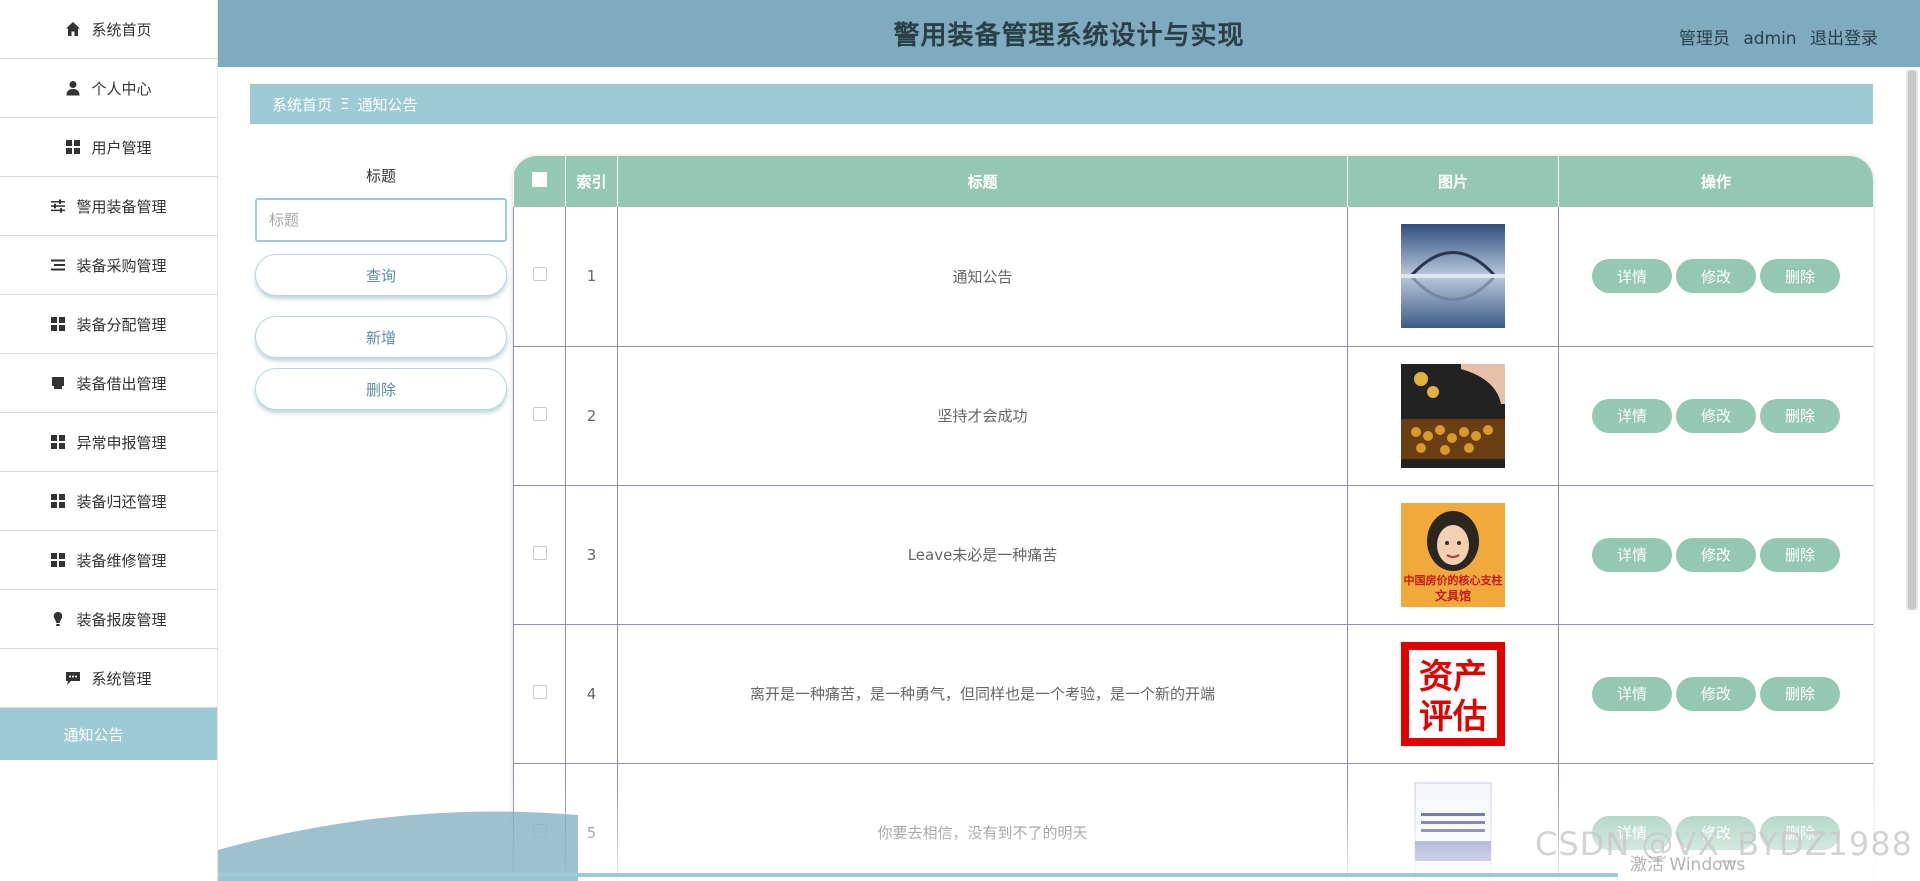 Image resolution: width=1920 pixels, height=881 pixels. What do you see at coordinates (58, 206) in the screenshot?
I see `sliders-icon` at bounding box center [58, 206].